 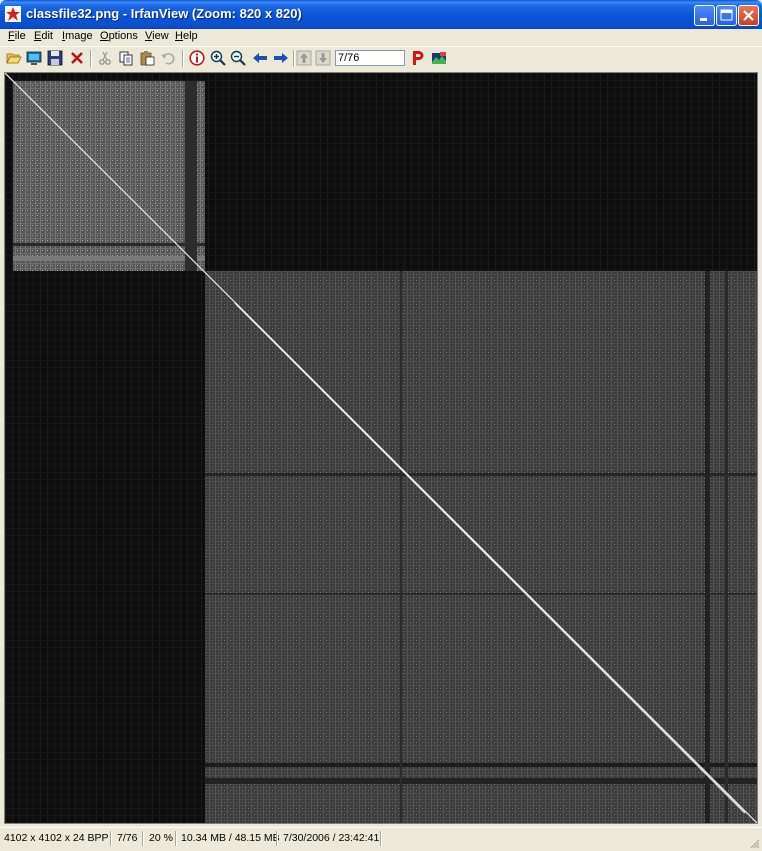 What do you see at coordinates (754, 843) in the screenshot?
I see `resize-grip-icon` at bounding box center [754, 843].